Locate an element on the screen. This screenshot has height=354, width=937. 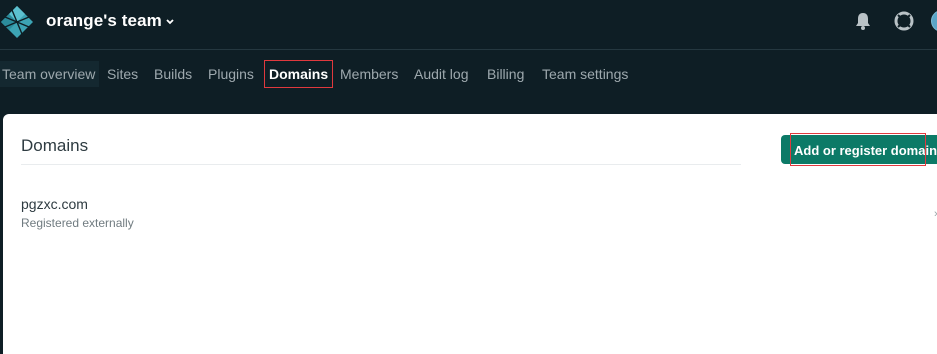
help-lifebuoy-icon is located at coordinates (904, 21).